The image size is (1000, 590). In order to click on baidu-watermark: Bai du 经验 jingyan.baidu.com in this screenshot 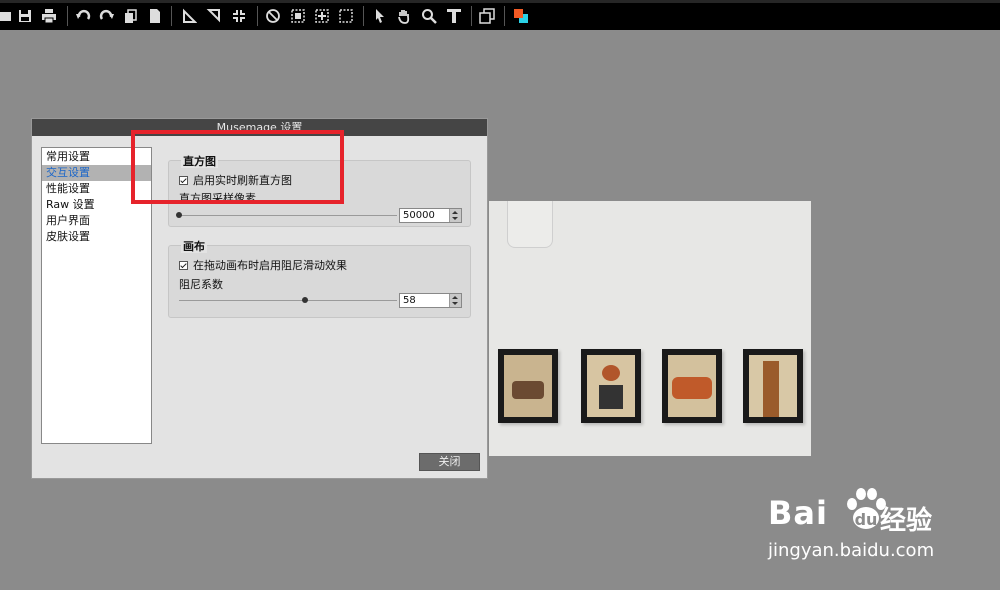, I will do `click(878, 529)`.